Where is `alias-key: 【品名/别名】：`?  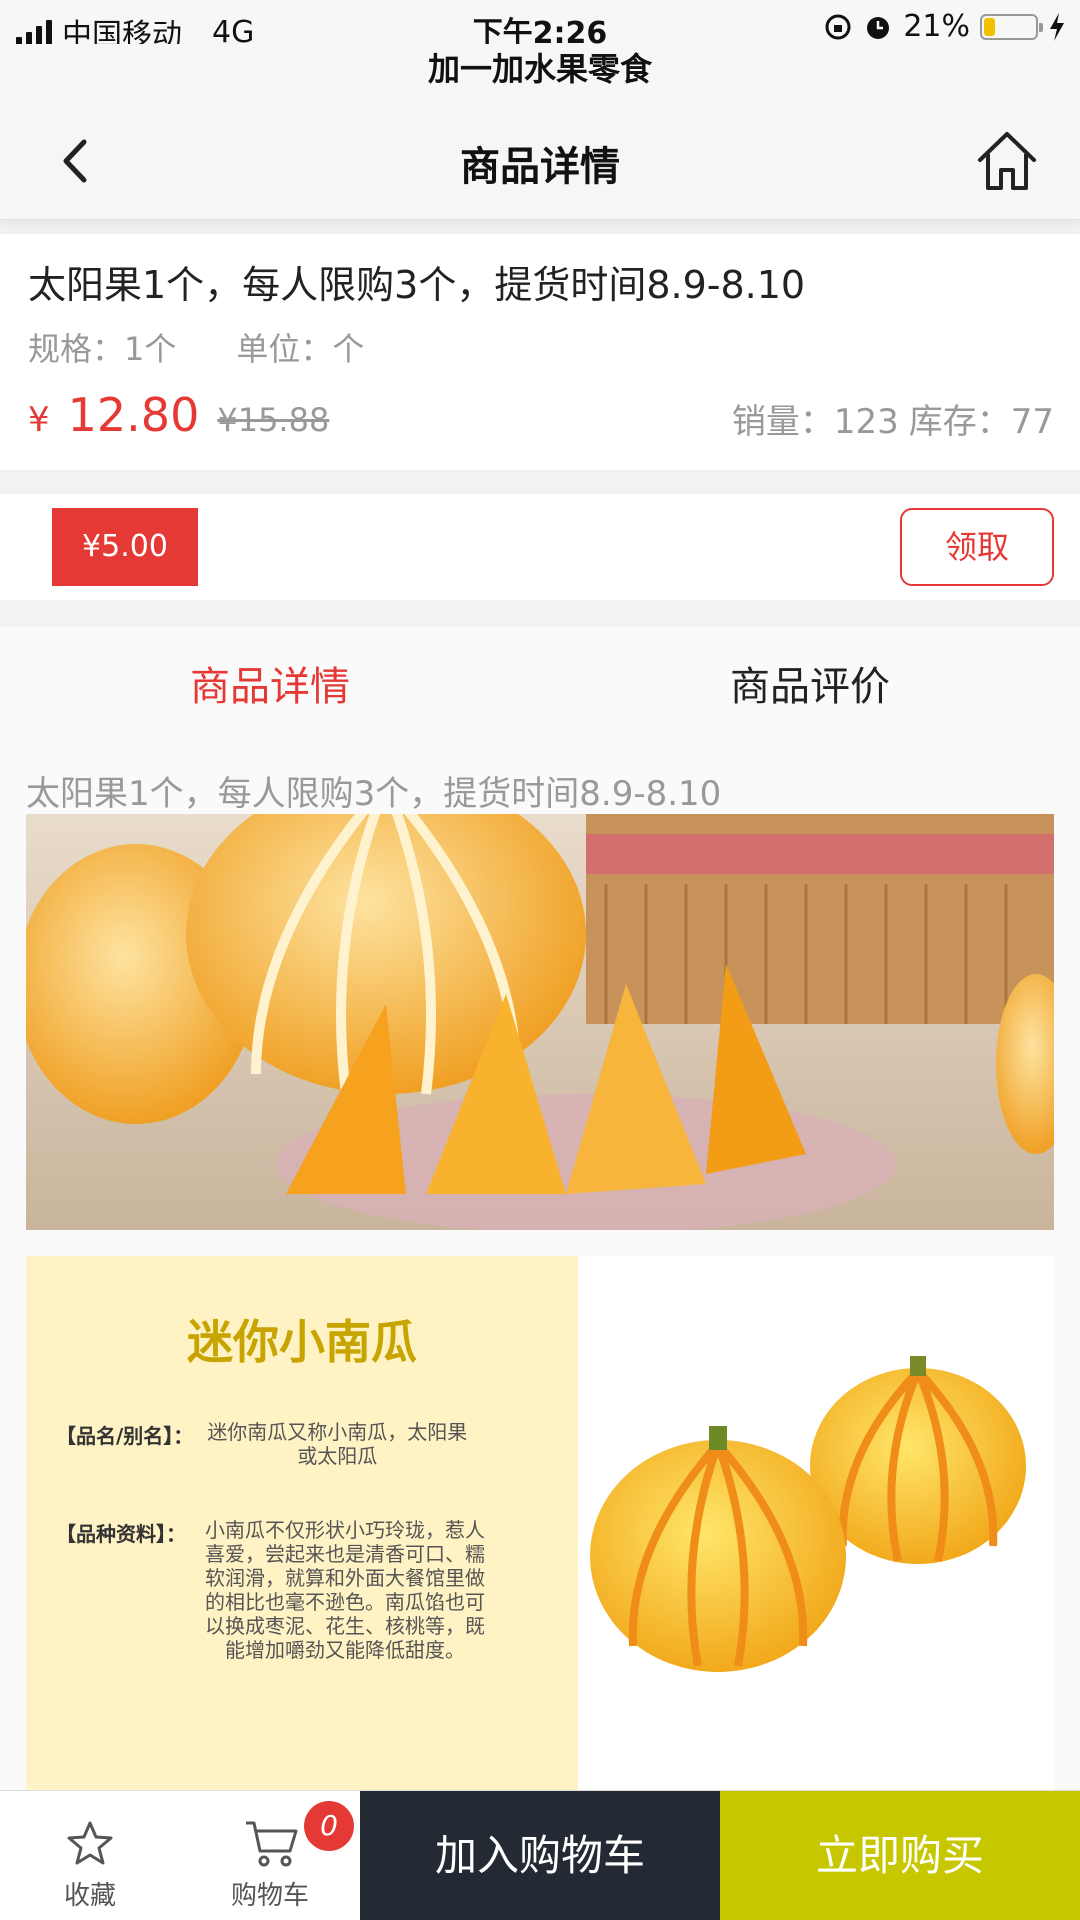
alias-key: 【品名/别名】： is located at coordinates (125, 1436).